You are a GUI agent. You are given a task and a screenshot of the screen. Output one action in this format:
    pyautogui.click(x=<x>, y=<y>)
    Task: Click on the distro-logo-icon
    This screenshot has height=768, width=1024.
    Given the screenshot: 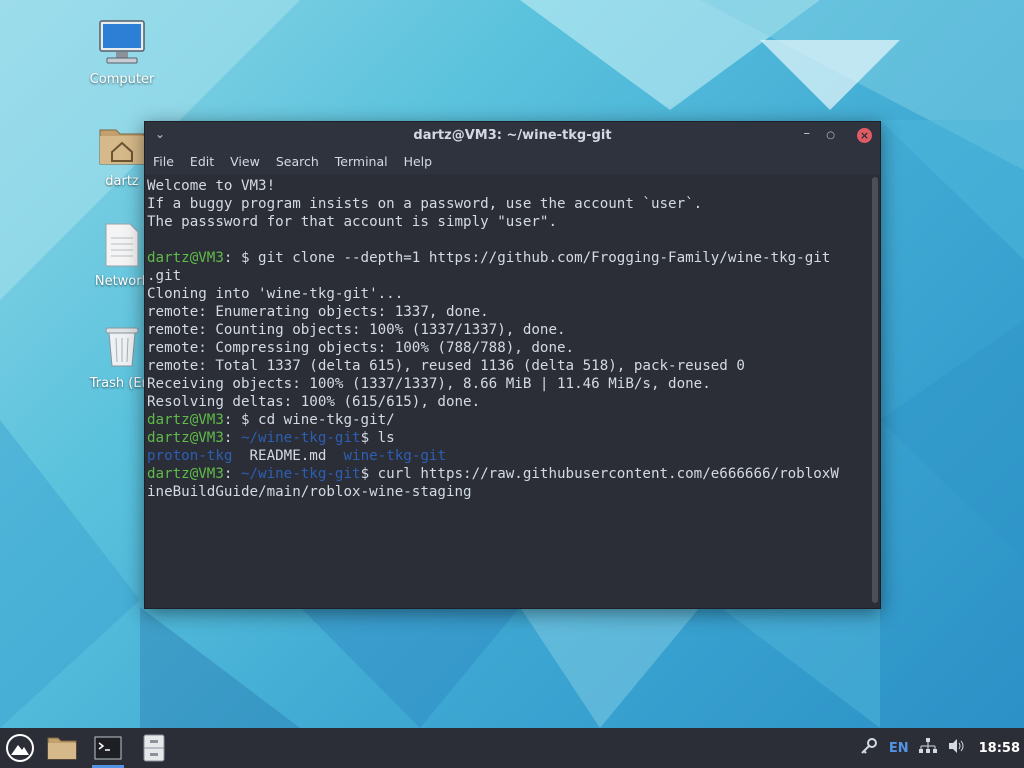 What is the action you would take?
    pyautogui.click(x=20, y=748)
    